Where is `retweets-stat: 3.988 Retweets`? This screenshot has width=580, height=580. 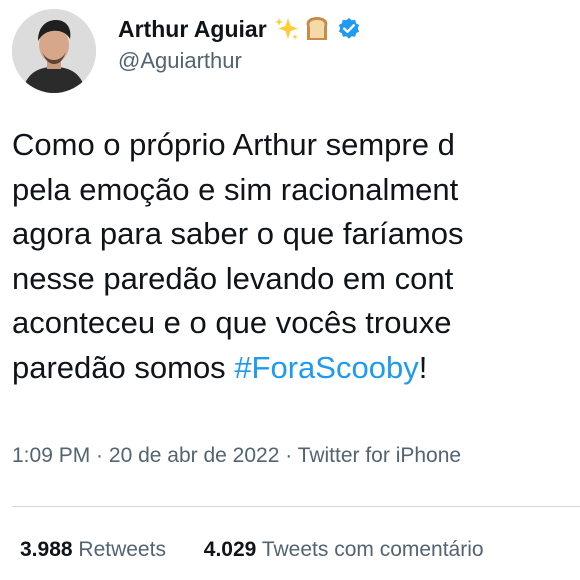
retweets-stat: 3.988 Retweets is located at coordinates (93, 550).